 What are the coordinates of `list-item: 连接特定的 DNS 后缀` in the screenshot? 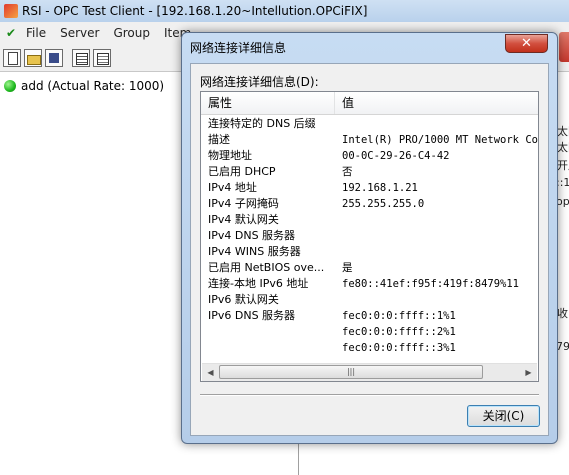 It's located at (369, 124).